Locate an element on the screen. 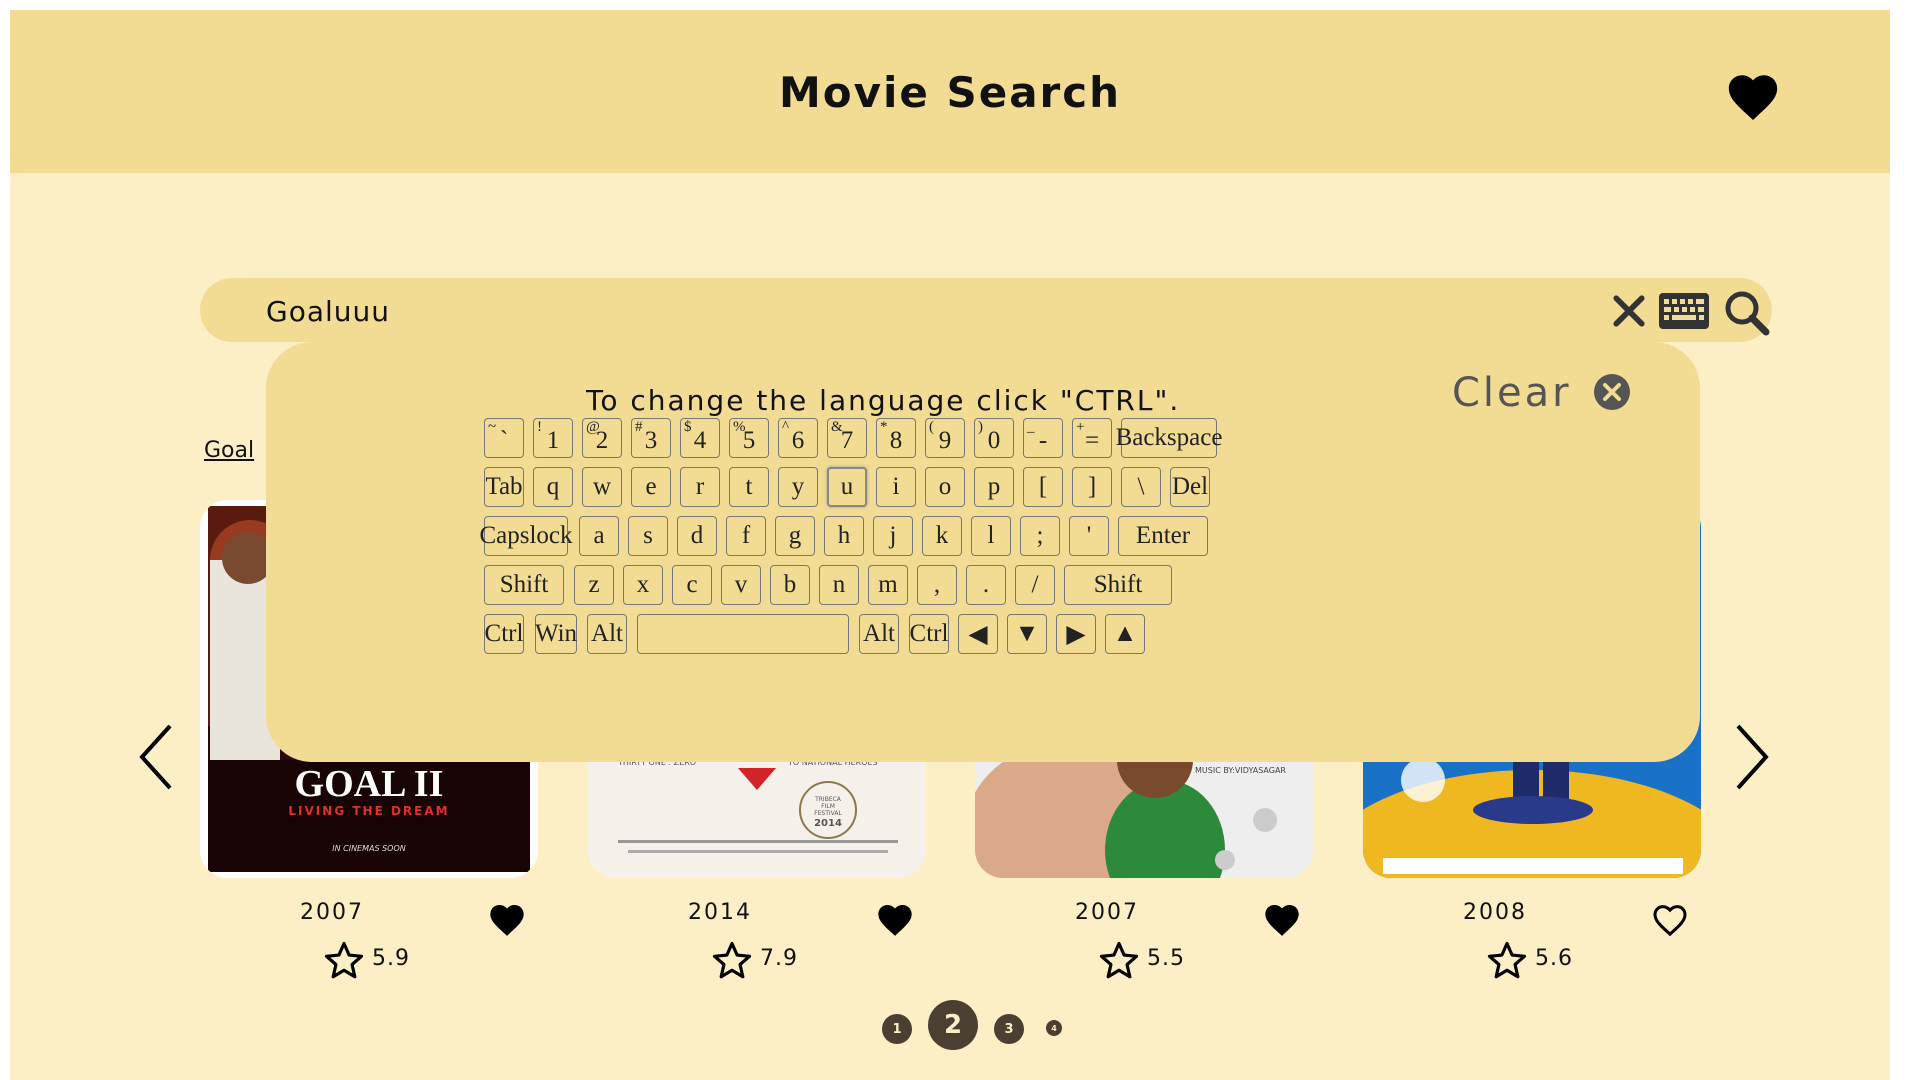 The width and height of the screenshot is (1920, 1080). key-capslock: Capslock is located at coordinates (526, 536).